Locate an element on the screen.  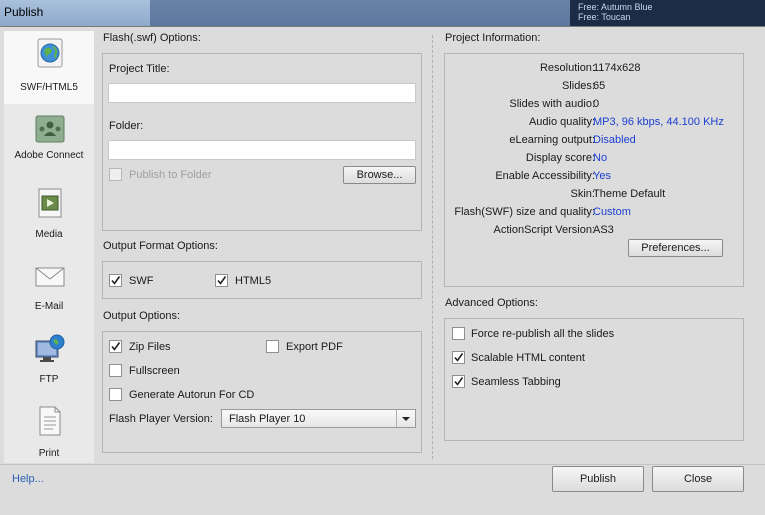
advanced-options-title: Advanced Options: is located at coordinates (491, 303).